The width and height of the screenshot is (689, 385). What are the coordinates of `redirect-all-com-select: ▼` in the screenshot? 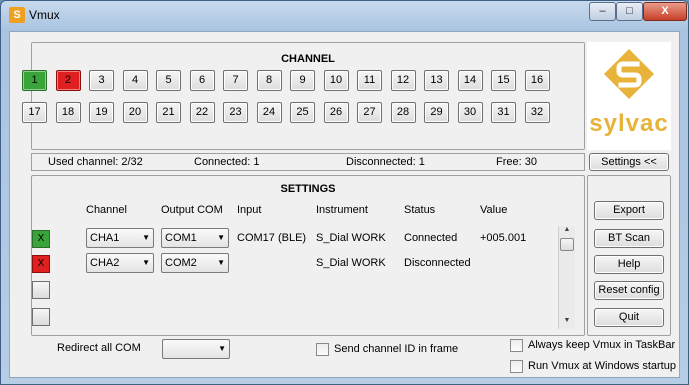 It's located at (196, 349).